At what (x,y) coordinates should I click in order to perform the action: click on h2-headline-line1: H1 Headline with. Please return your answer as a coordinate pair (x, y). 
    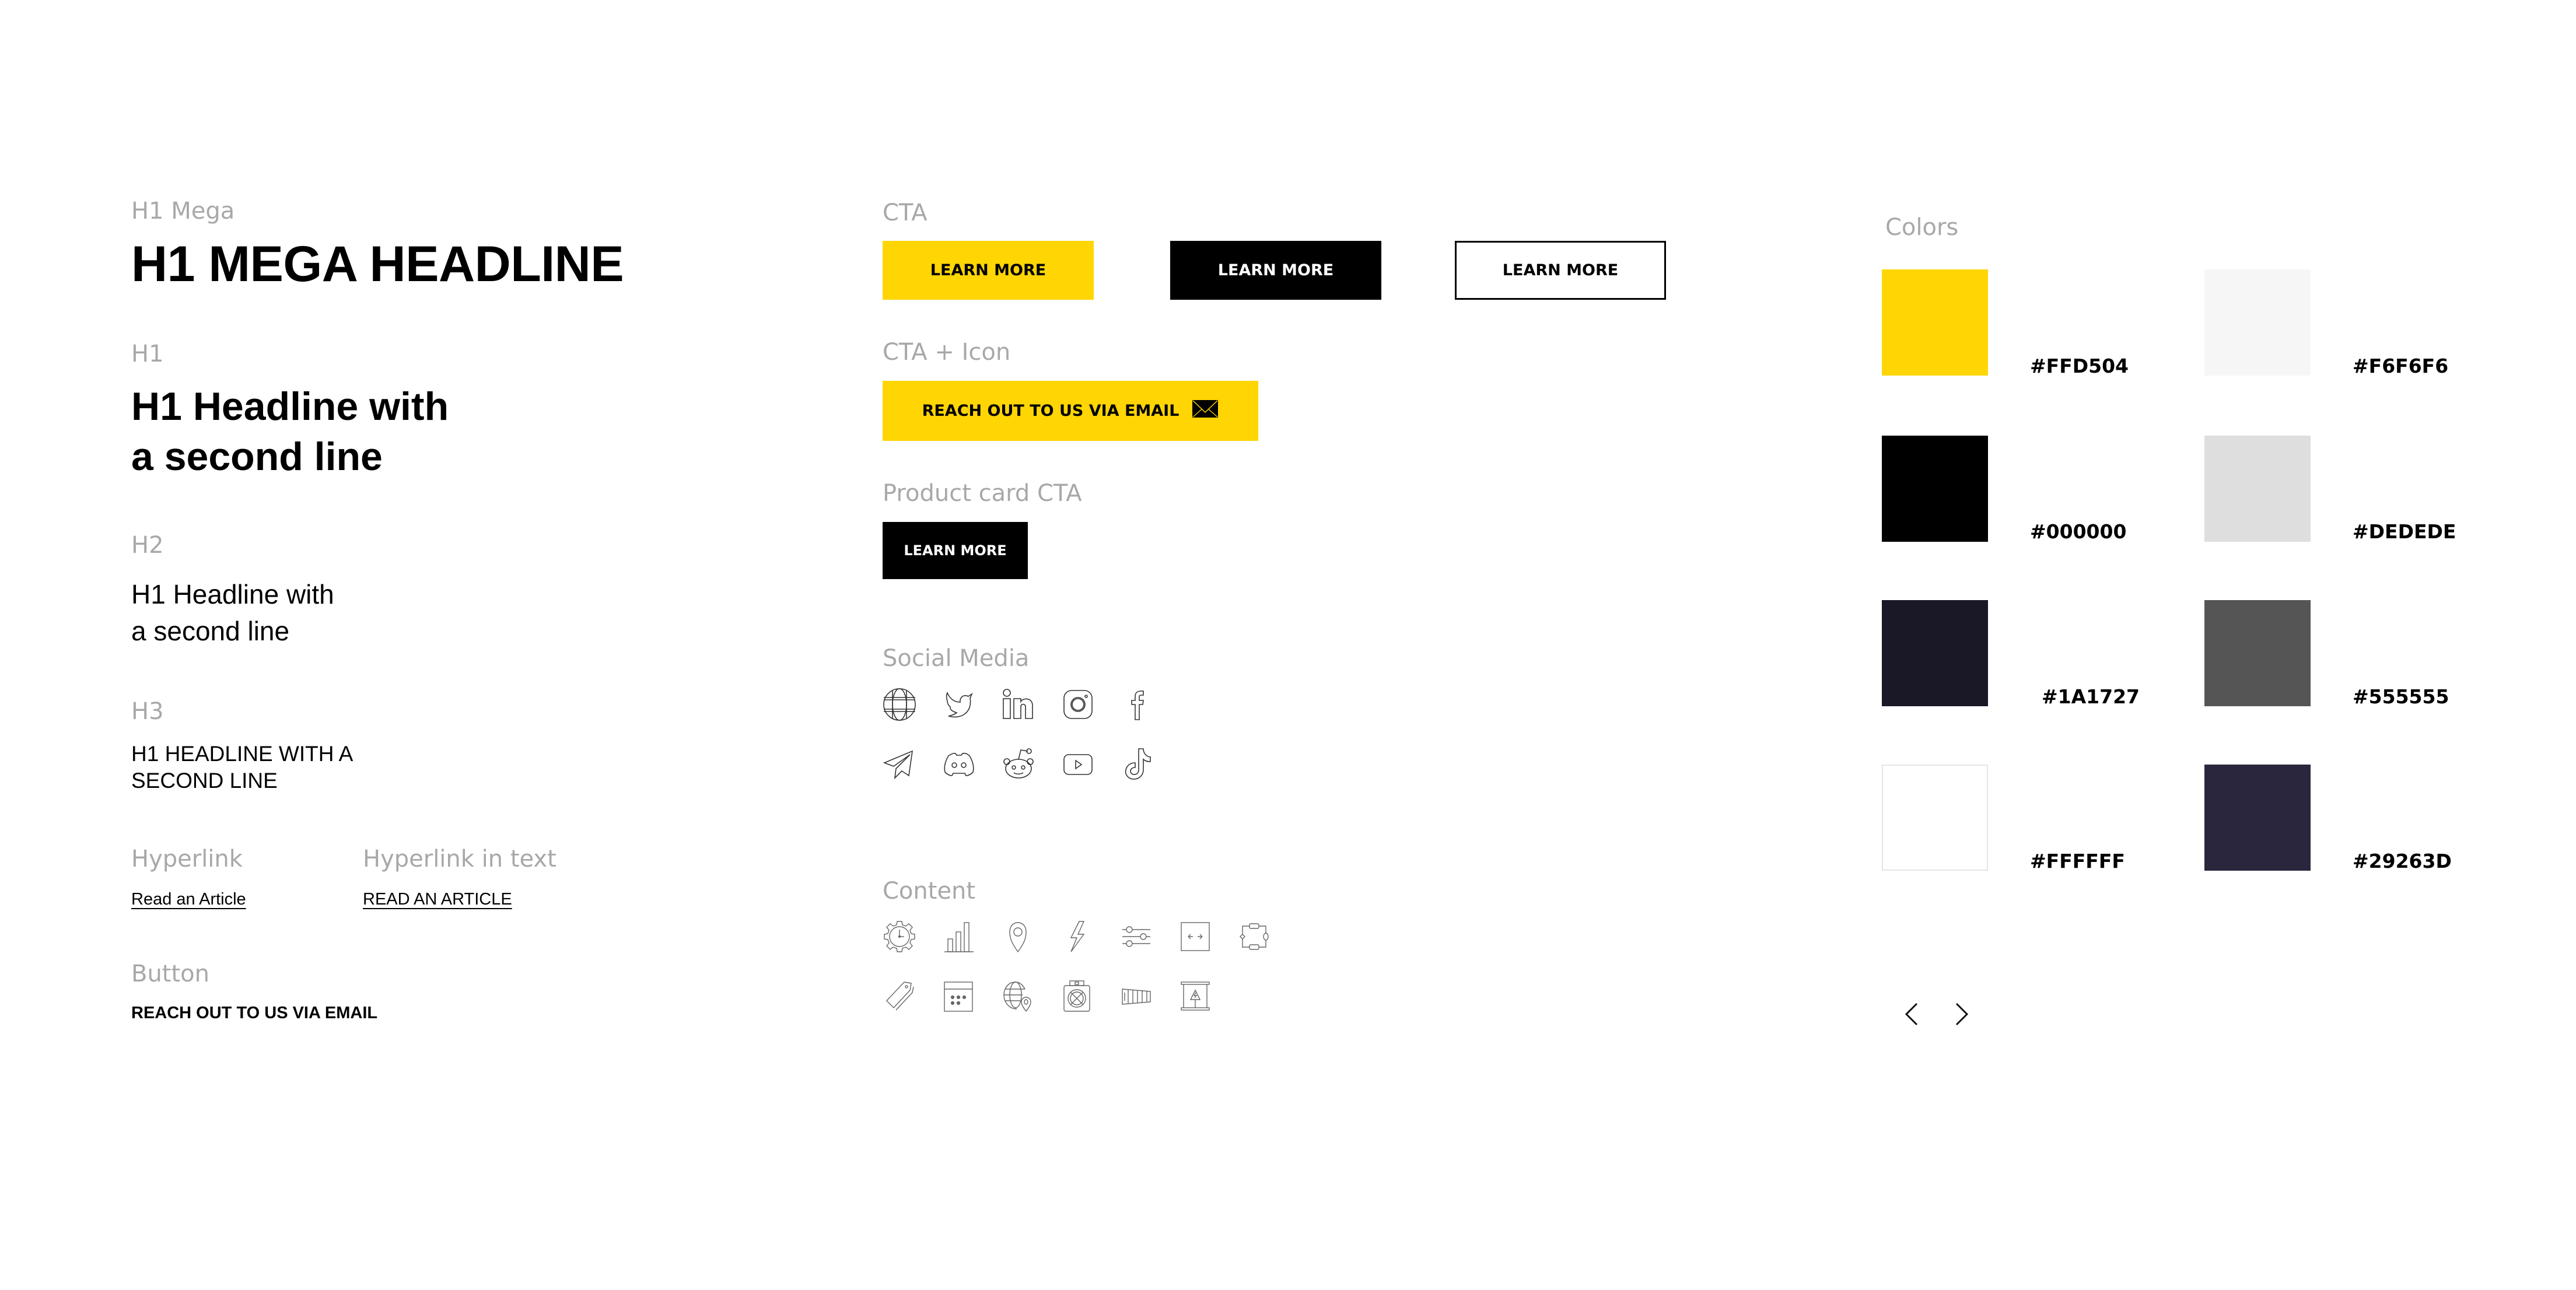
    Looking at the image, I should click on (232, 594).